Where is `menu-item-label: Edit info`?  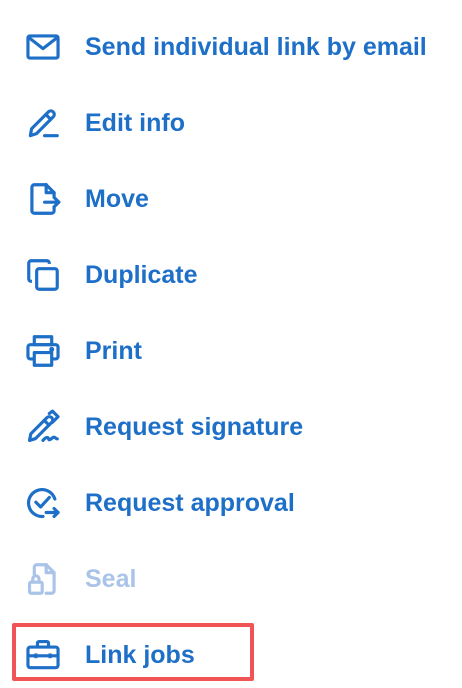 menu-item-label: Edit info is located at coordinates (135, 122).